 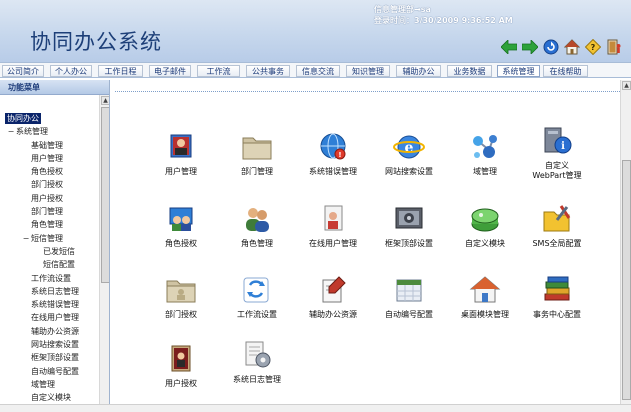 I want to click on module-domain-manage: 域管理, so click(x=485, y=154).